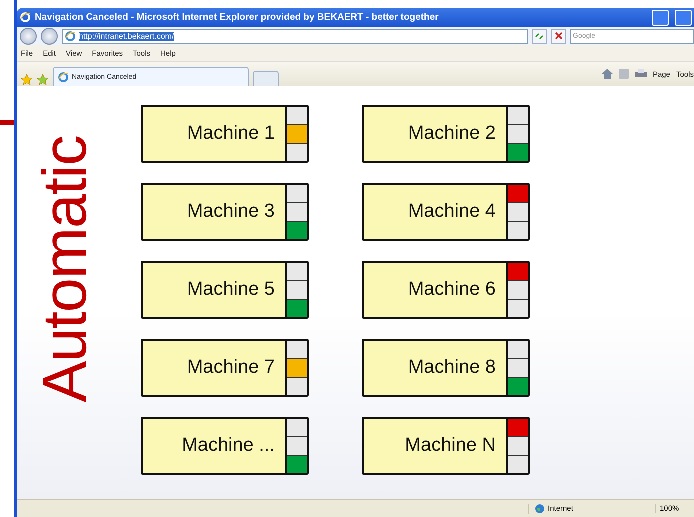 The image size is (694, 517). Describe the element at coordinates (660, 18) in the screenshot. I see `minimize-button` at that location.